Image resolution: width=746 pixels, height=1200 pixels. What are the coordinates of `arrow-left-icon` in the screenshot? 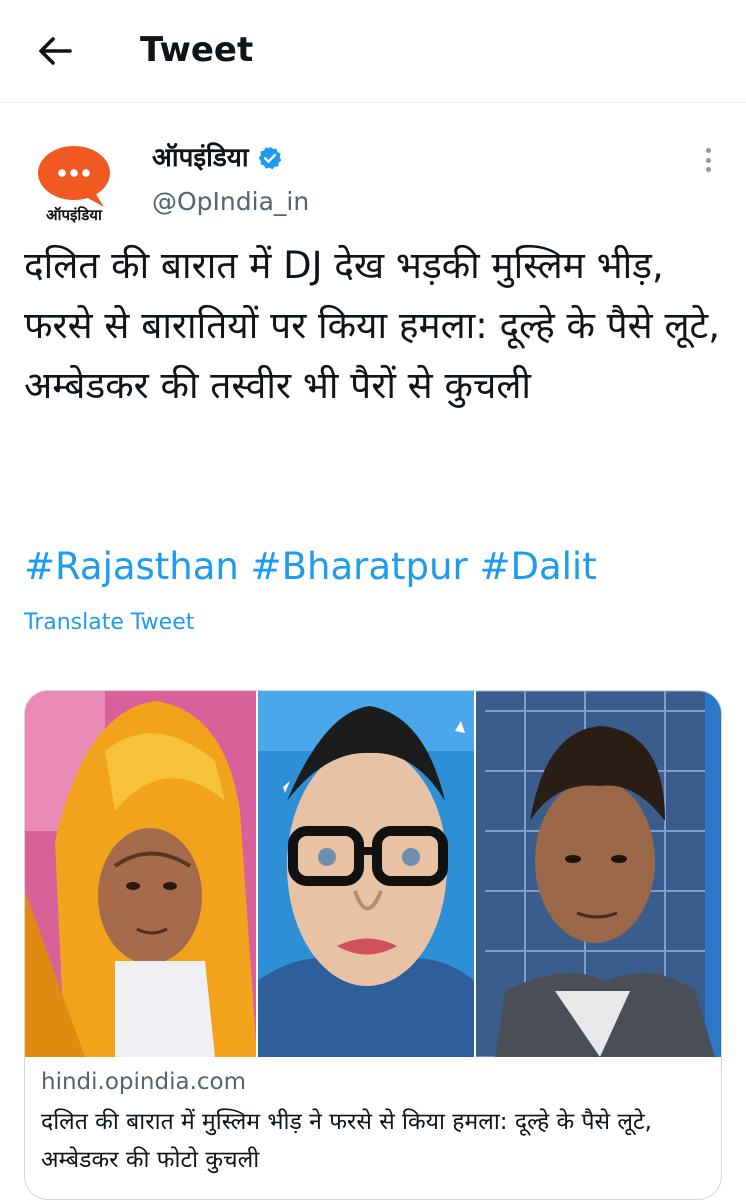 It's located at (55, 51).